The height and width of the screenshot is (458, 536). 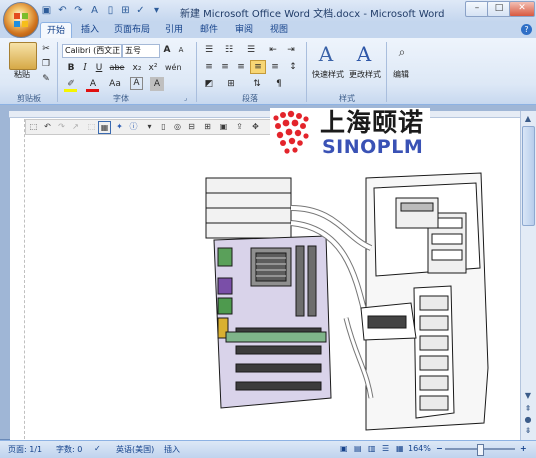 I want to click on tab-references: 引用, so click(x=174, y=30).